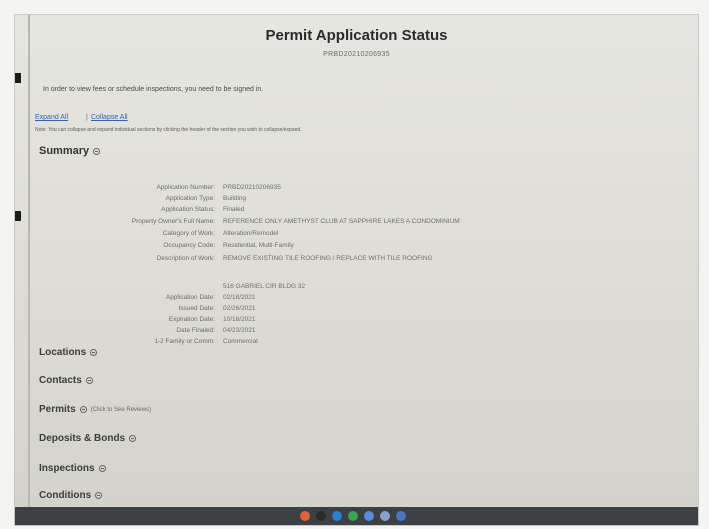  I want to click on summary-row: Application Type: Building, so click(356, 200).